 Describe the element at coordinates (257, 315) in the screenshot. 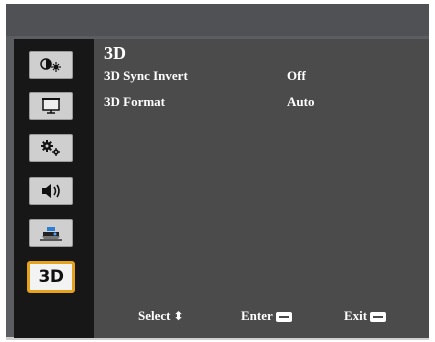

I see `enter-label: Enter` at that location.